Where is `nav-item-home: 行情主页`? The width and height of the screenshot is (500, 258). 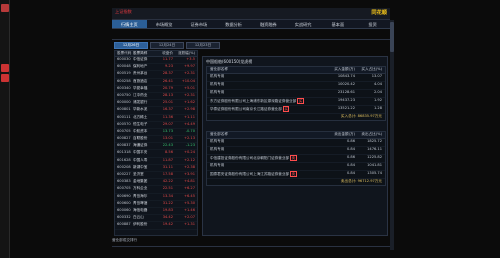 nav-item-home: 行情主页 is located at coordinates (129, 24).